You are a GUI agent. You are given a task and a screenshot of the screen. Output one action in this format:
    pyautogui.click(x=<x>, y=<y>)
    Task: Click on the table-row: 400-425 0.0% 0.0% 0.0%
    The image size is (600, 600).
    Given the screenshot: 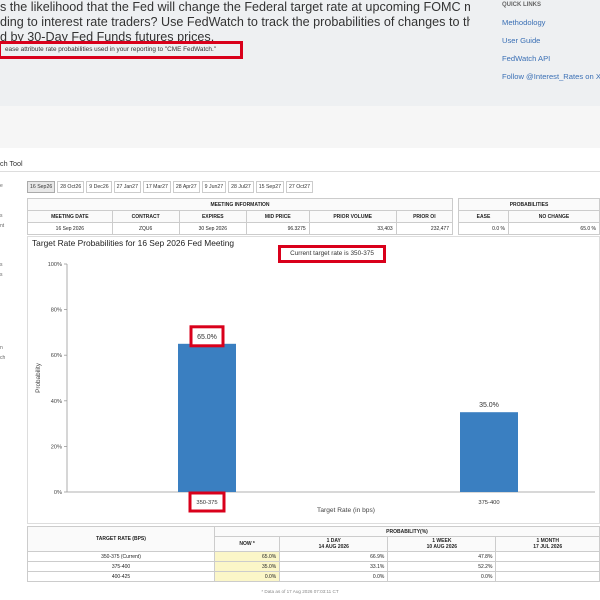 What is the action you would take?
    pyautogui.click(x=313, y=576)
    